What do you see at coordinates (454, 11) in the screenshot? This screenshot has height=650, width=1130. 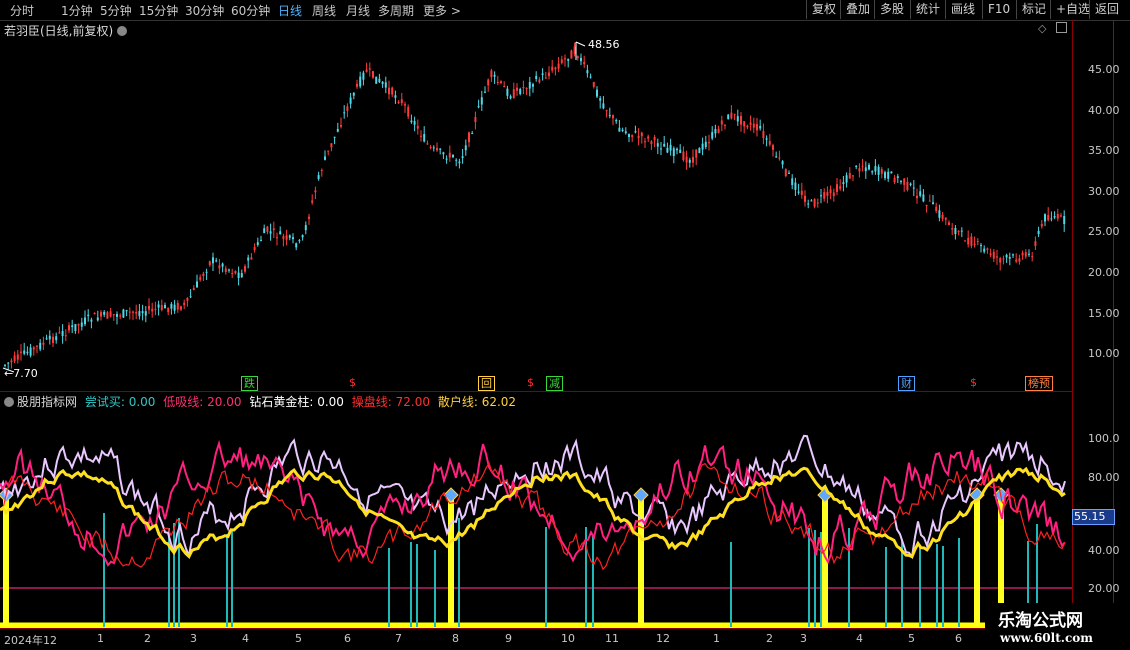 I see `chevron-right-icon: >` at bounding box center [454, 11].